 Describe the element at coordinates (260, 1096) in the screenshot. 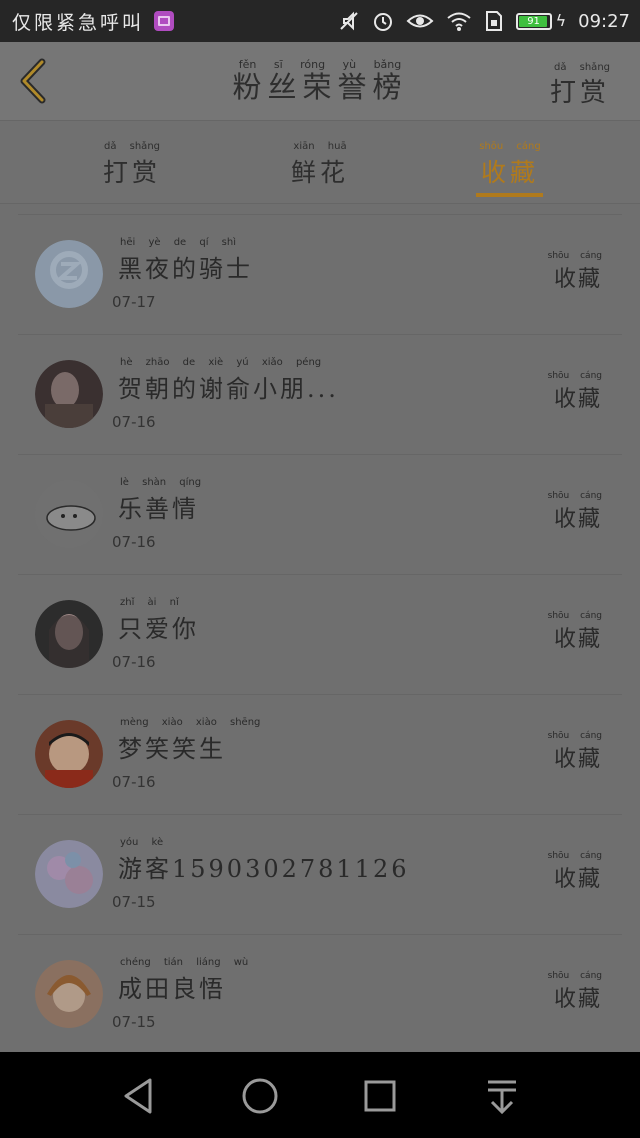

I see `home-nav-icon` at that location.